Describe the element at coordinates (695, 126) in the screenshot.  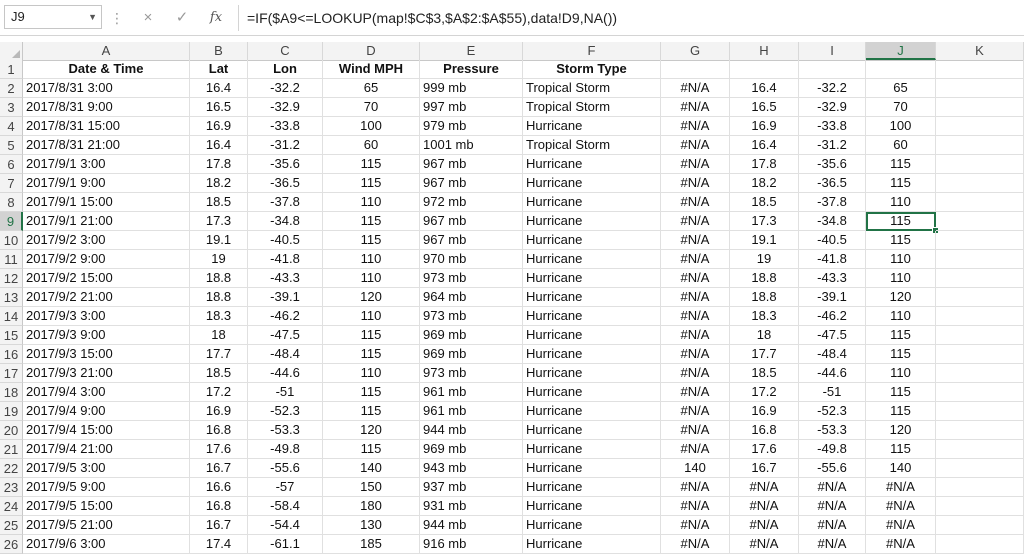
I see `cell-g4: #N/A` at that location.